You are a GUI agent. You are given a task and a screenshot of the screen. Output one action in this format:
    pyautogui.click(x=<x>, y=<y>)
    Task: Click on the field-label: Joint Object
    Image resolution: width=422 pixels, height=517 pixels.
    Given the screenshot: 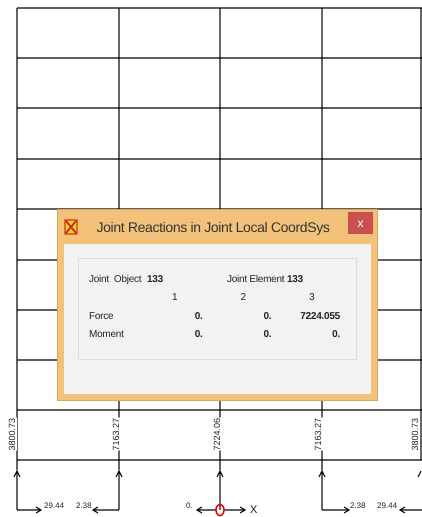 What is the action you would take?
    pyautogui.click(x=115, y=279)
    